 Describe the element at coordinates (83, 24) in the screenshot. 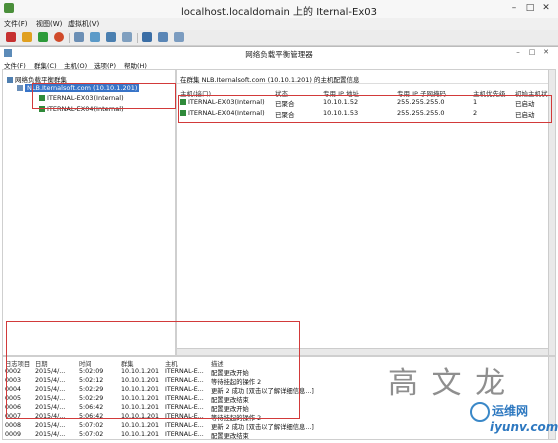

I see `menu-vm: 虚拟机(V)` at that location.